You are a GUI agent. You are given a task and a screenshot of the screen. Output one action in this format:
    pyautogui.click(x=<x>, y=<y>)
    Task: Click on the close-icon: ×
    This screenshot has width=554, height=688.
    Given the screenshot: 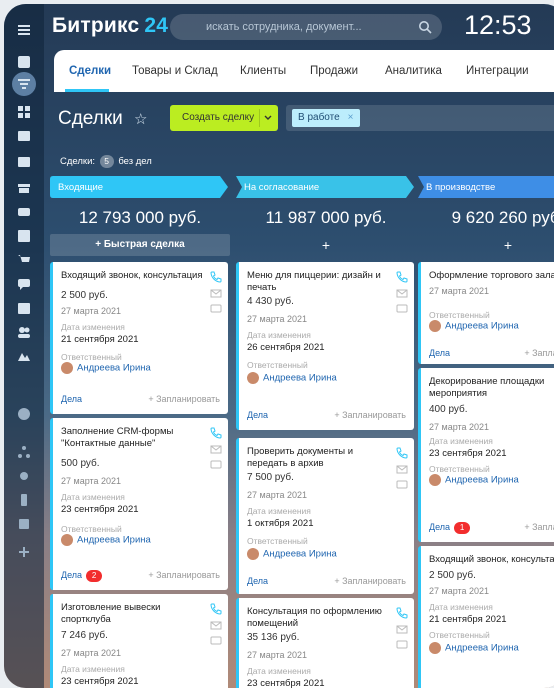 What is the action you would take?
    pyautogui.click(x=351, y=117)
    